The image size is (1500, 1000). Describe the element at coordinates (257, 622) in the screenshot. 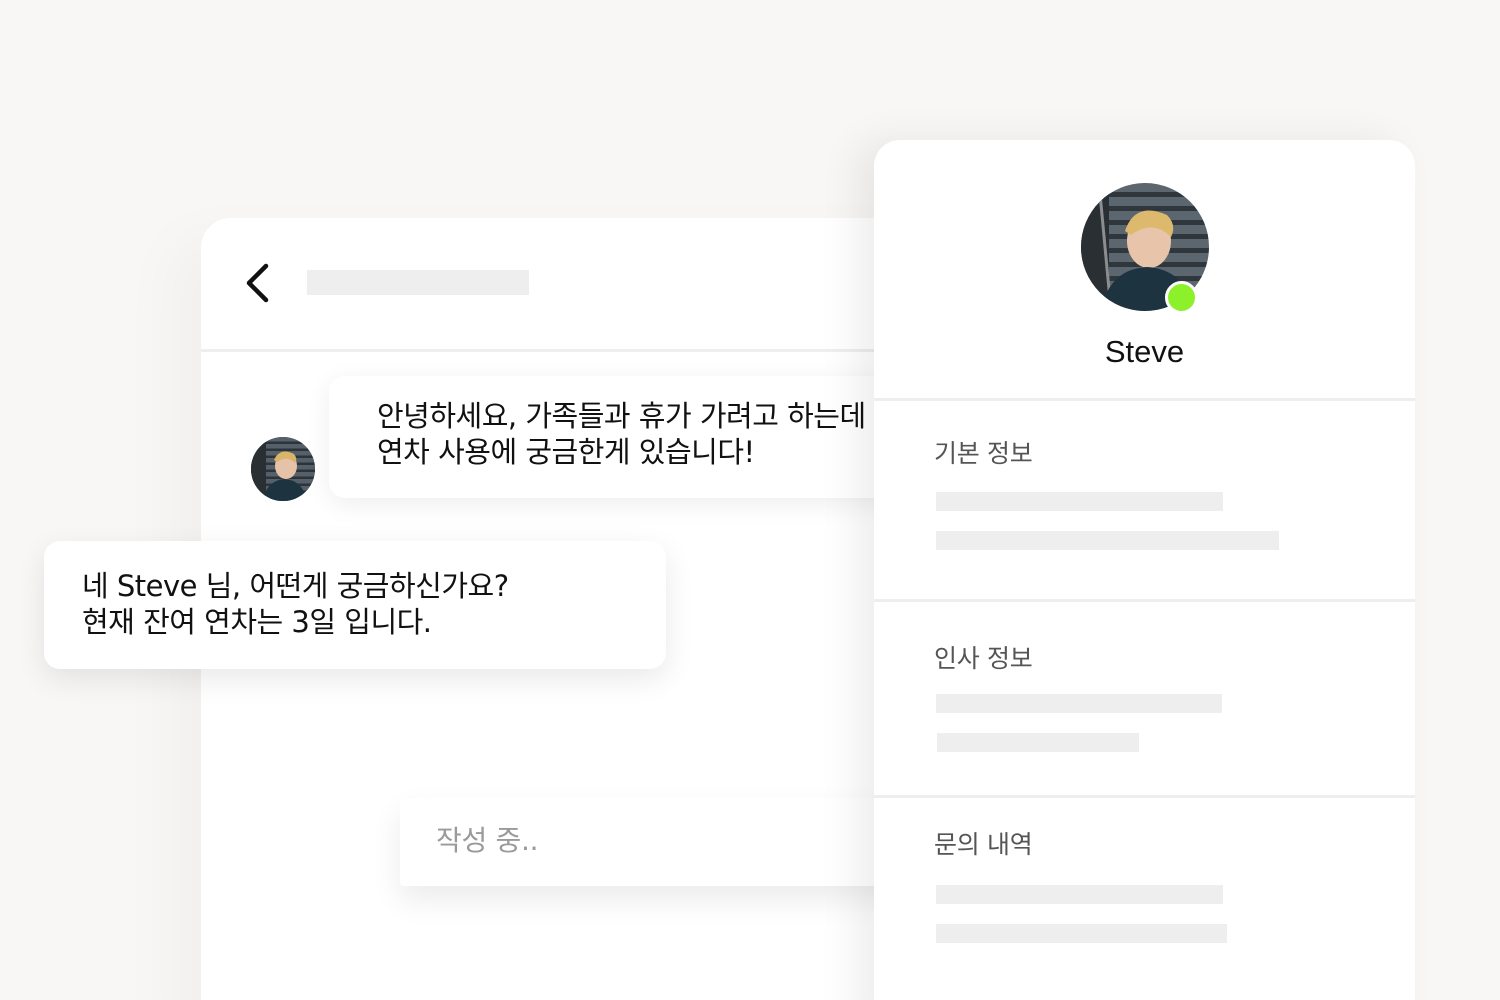

I see `outgoing-message-line: 현재 잔여 연차는 3일 입니다.` at that location.